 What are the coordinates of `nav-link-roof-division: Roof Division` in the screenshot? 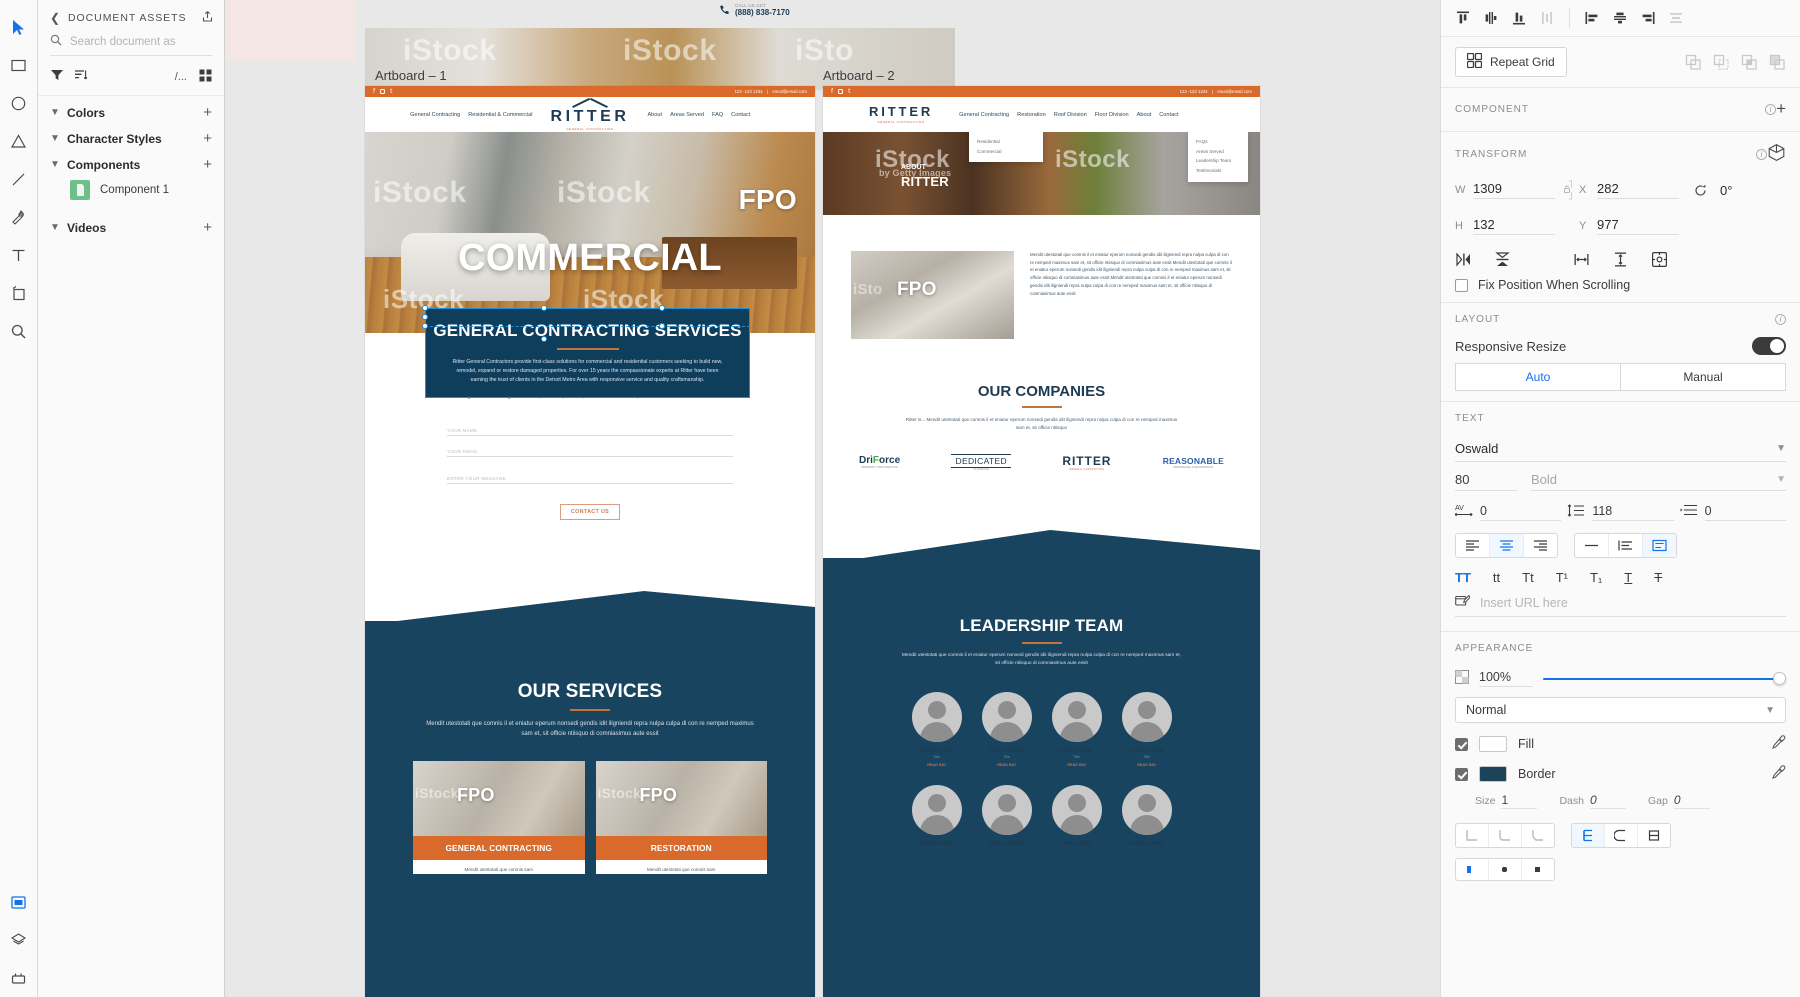 It's located at (1070, 115).